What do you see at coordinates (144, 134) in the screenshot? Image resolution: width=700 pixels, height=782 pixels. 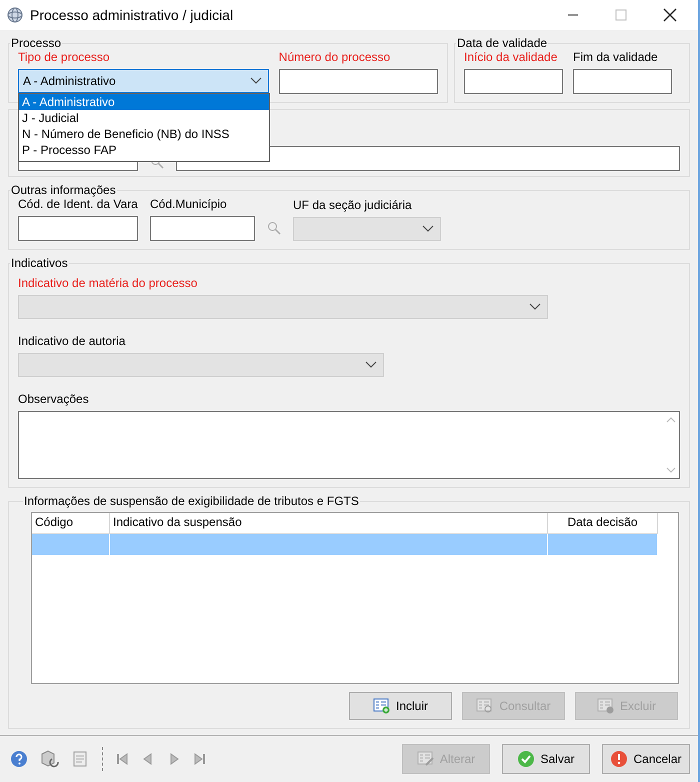 I see `dropdown-option: N - Número de Beneficio (NB) do INSS` at bounding box center [144, 134].